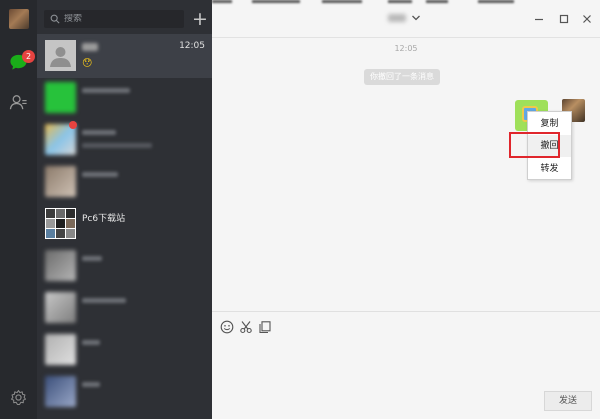 Image resolution: width=600 pixels, height=419 pixels. I want to click on message-timestamp: 12:05, so click(406, 48).